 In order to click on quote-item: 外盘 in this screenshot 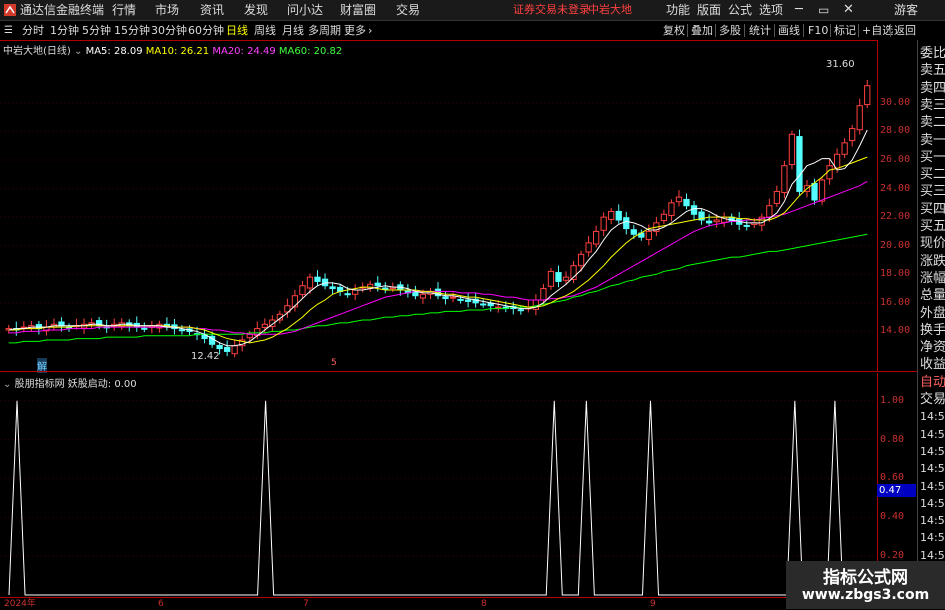, I will do `click(932, 313)`.